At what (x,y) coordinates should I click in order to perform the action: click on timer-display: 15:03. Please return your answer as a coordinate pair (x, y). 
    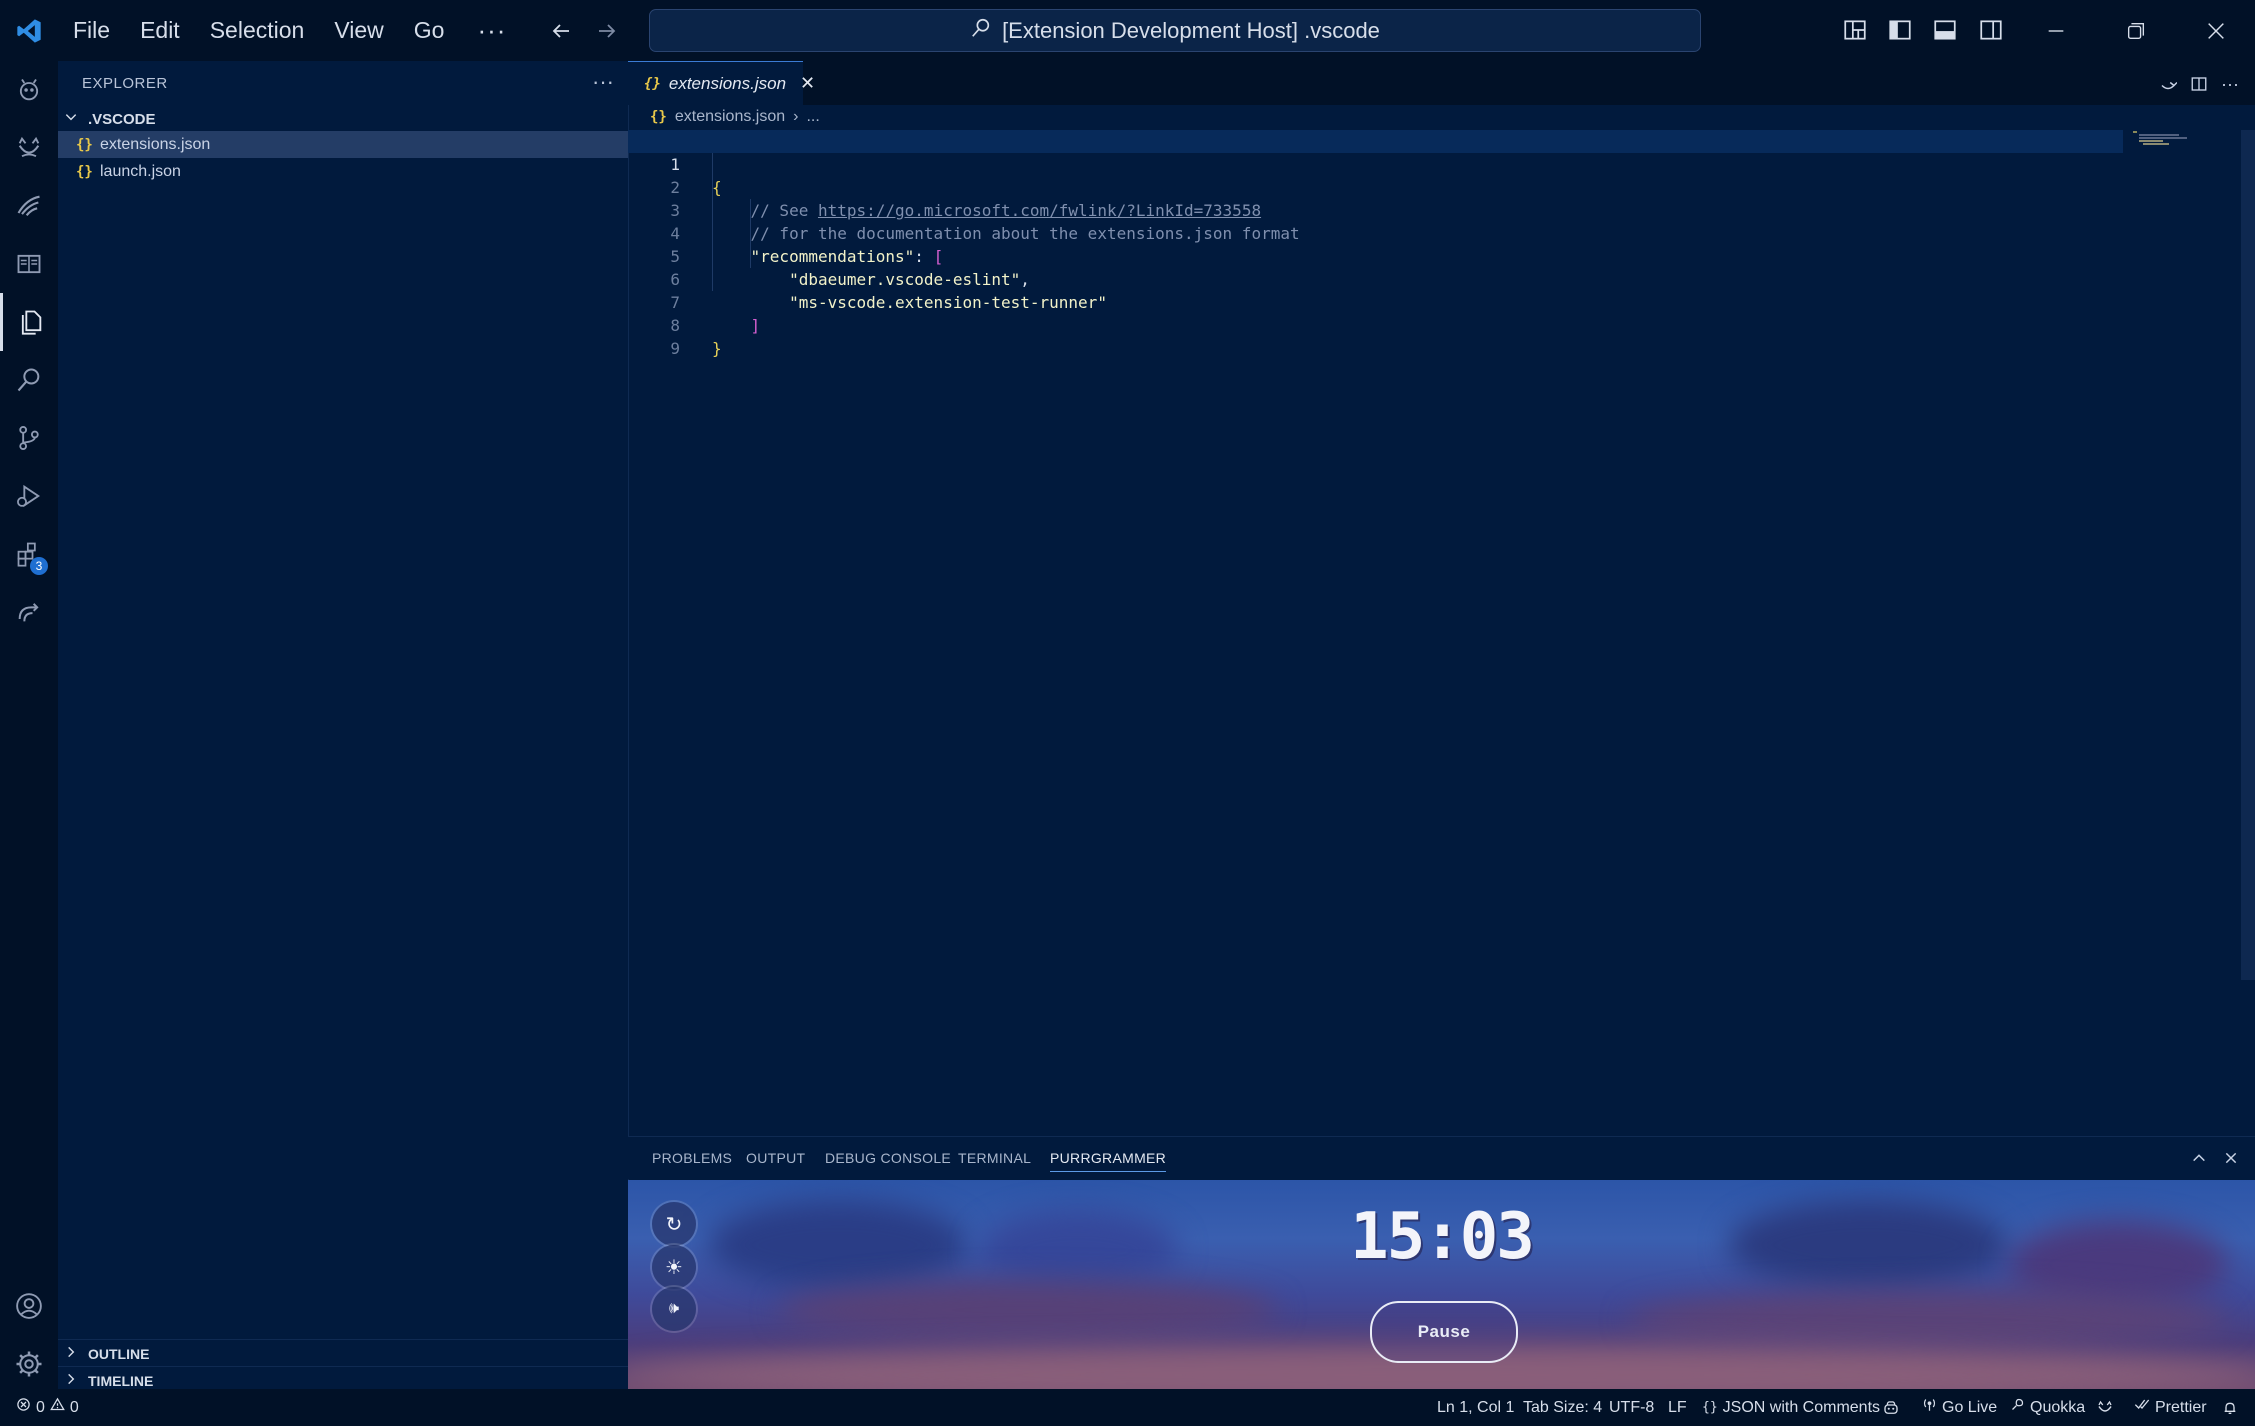
    Looking at the image, I should click on (1442, 1237).